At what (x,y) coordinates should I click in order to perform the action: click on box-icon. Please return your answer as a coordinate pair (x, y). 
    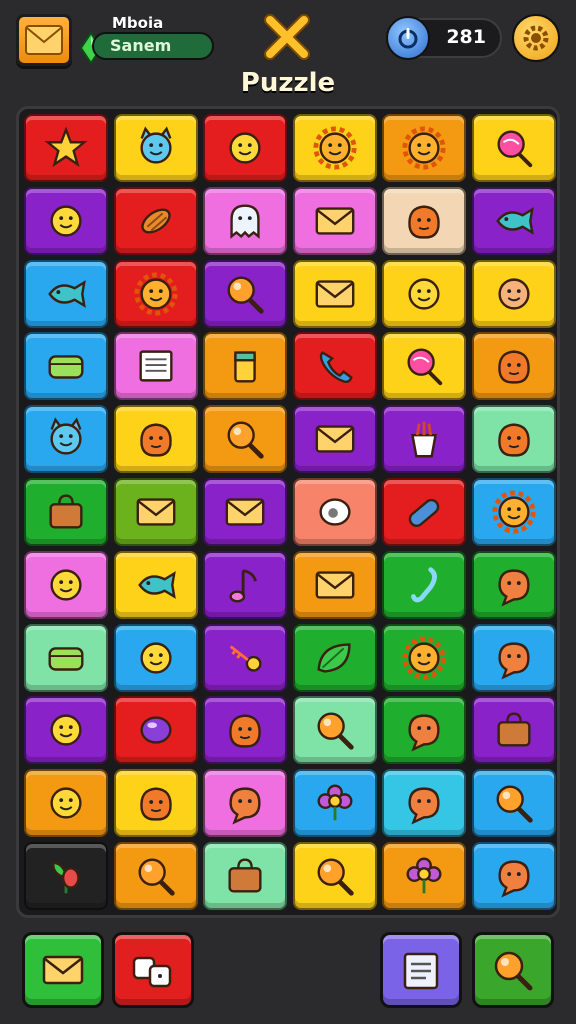
    Looking at the image, I should click on (66, 658).